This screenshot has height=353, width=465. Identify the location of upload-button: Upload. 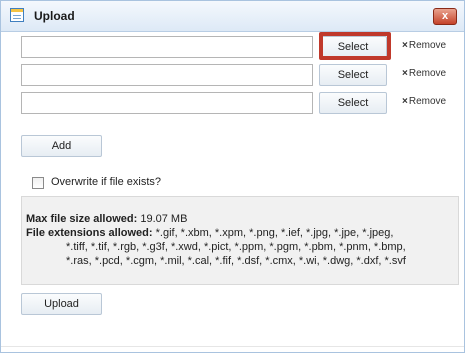
(61, 304).